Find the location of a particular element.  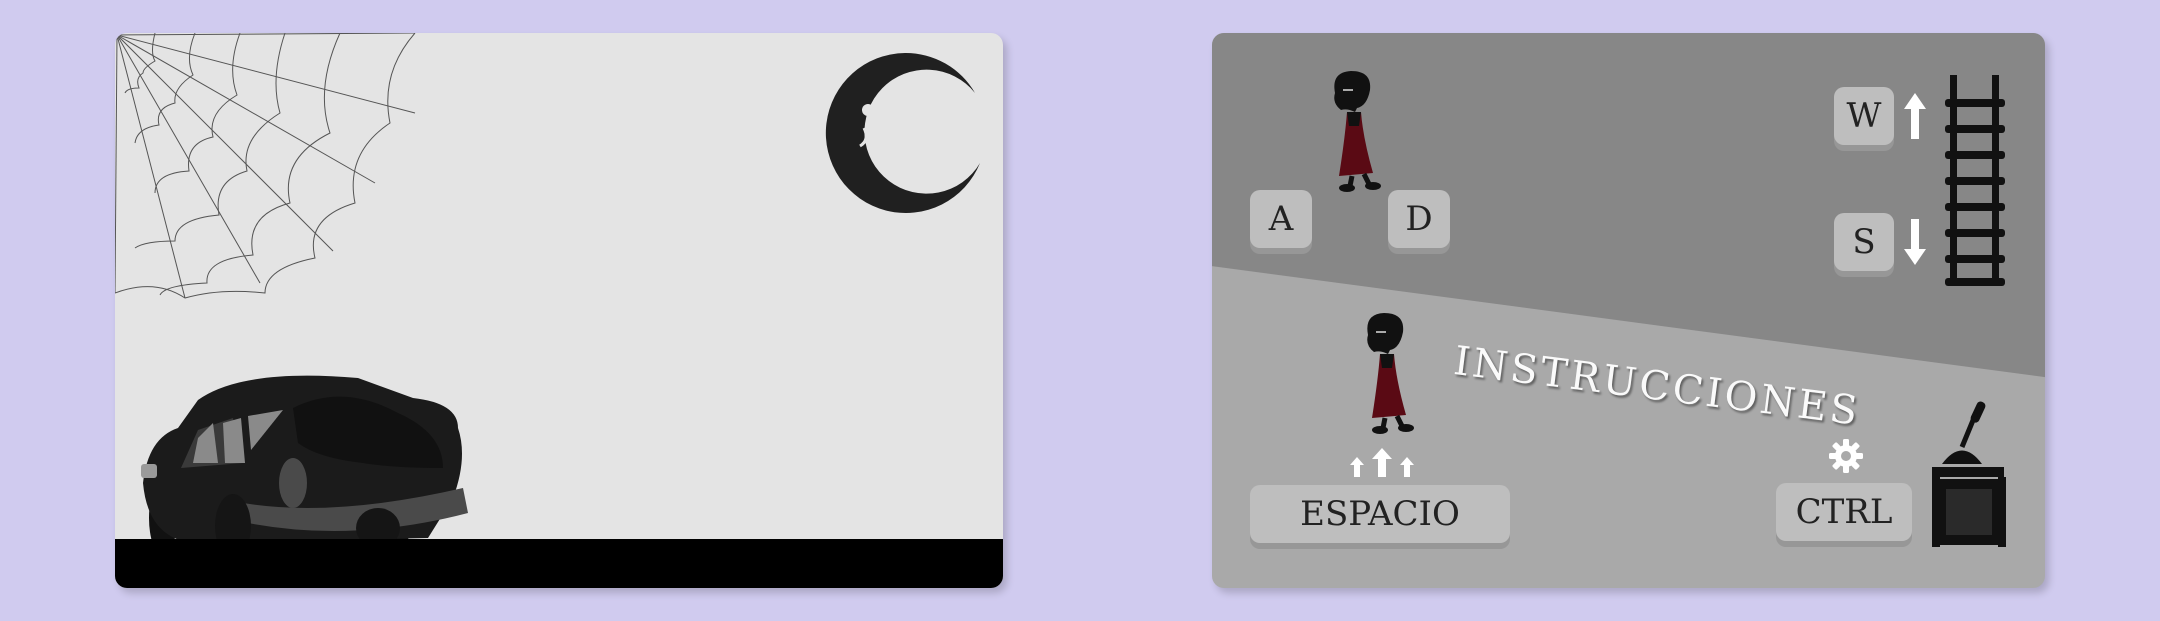

key-espacio: ESPACIO is located at coordinates (1380, 514).